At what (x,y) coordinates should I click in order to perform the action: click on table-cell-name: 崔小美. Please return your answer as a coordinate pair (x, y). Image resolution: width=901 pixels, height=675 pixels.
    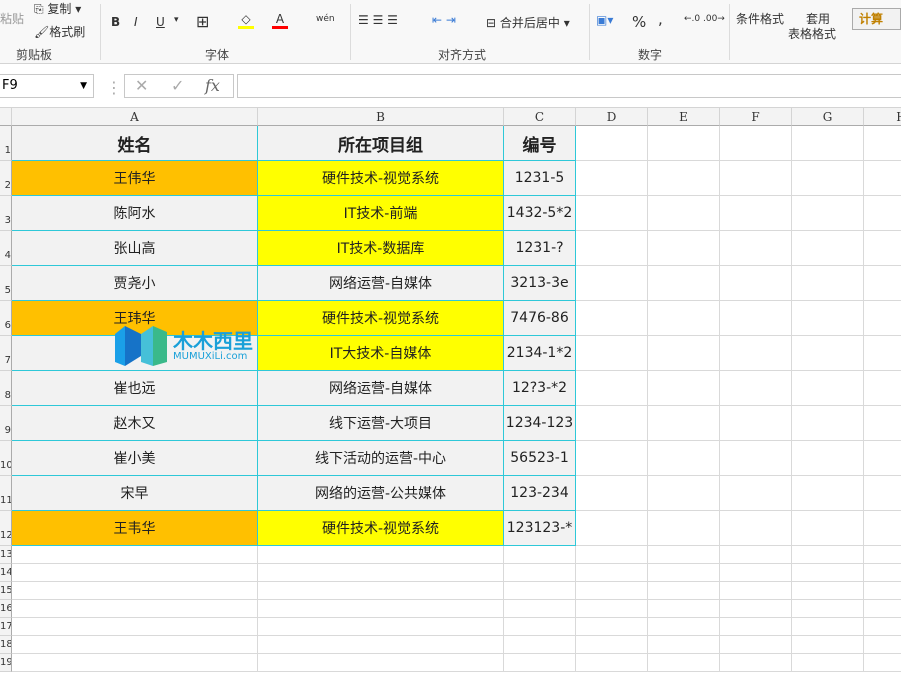
    Looking at the image, I should click on (135, 458).